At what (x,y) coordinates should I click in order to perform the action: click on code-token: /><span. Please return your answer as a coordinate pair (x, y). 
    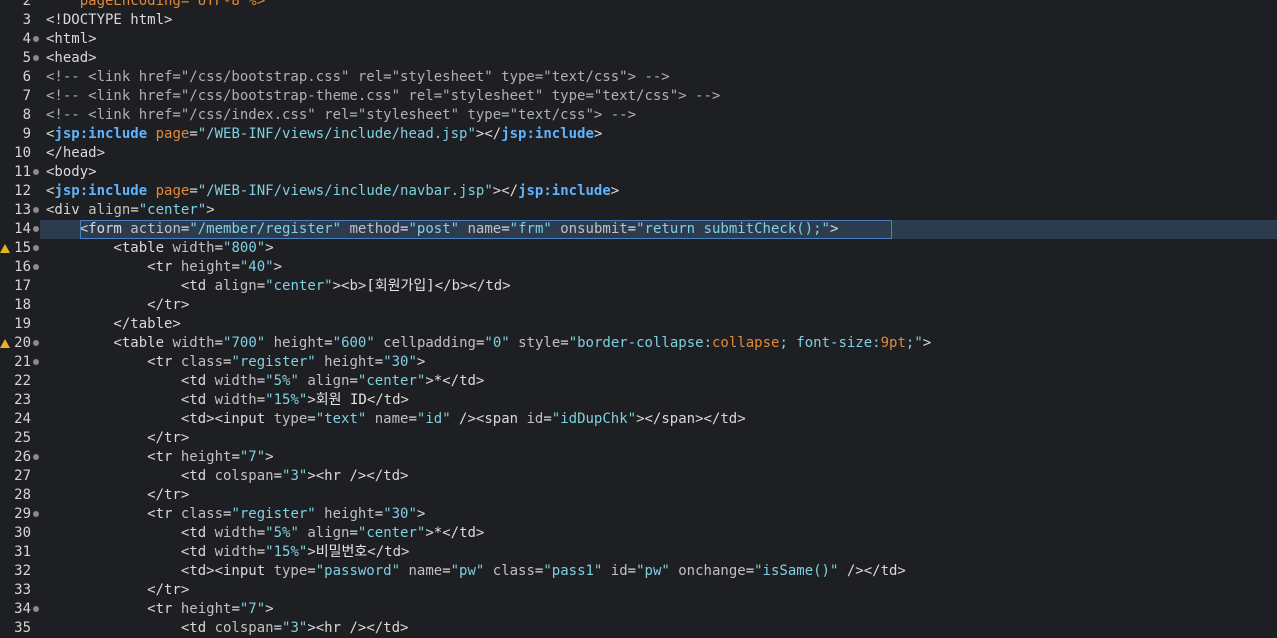
    Looking at the image, I should click on (488, 419).